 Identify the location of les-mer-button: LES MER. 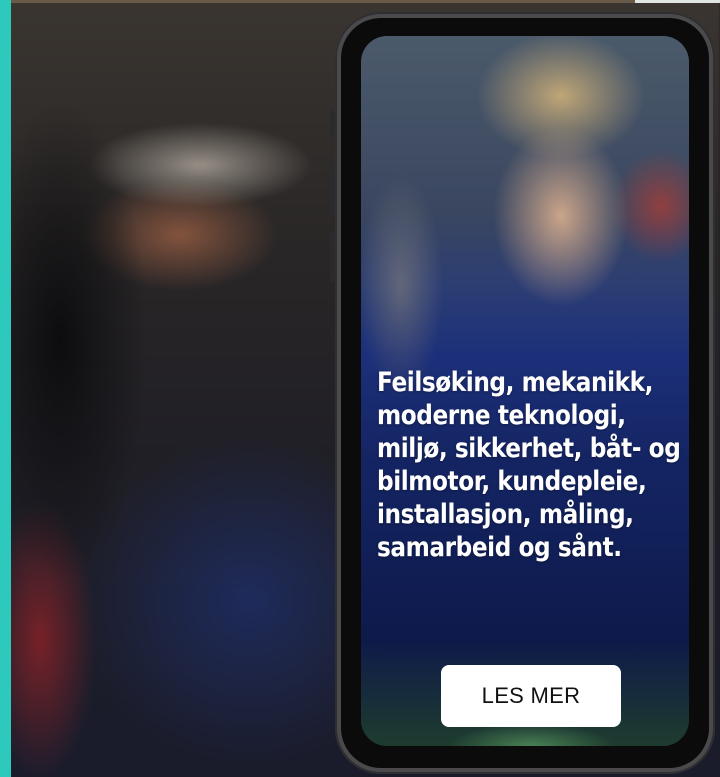
(531, 696).